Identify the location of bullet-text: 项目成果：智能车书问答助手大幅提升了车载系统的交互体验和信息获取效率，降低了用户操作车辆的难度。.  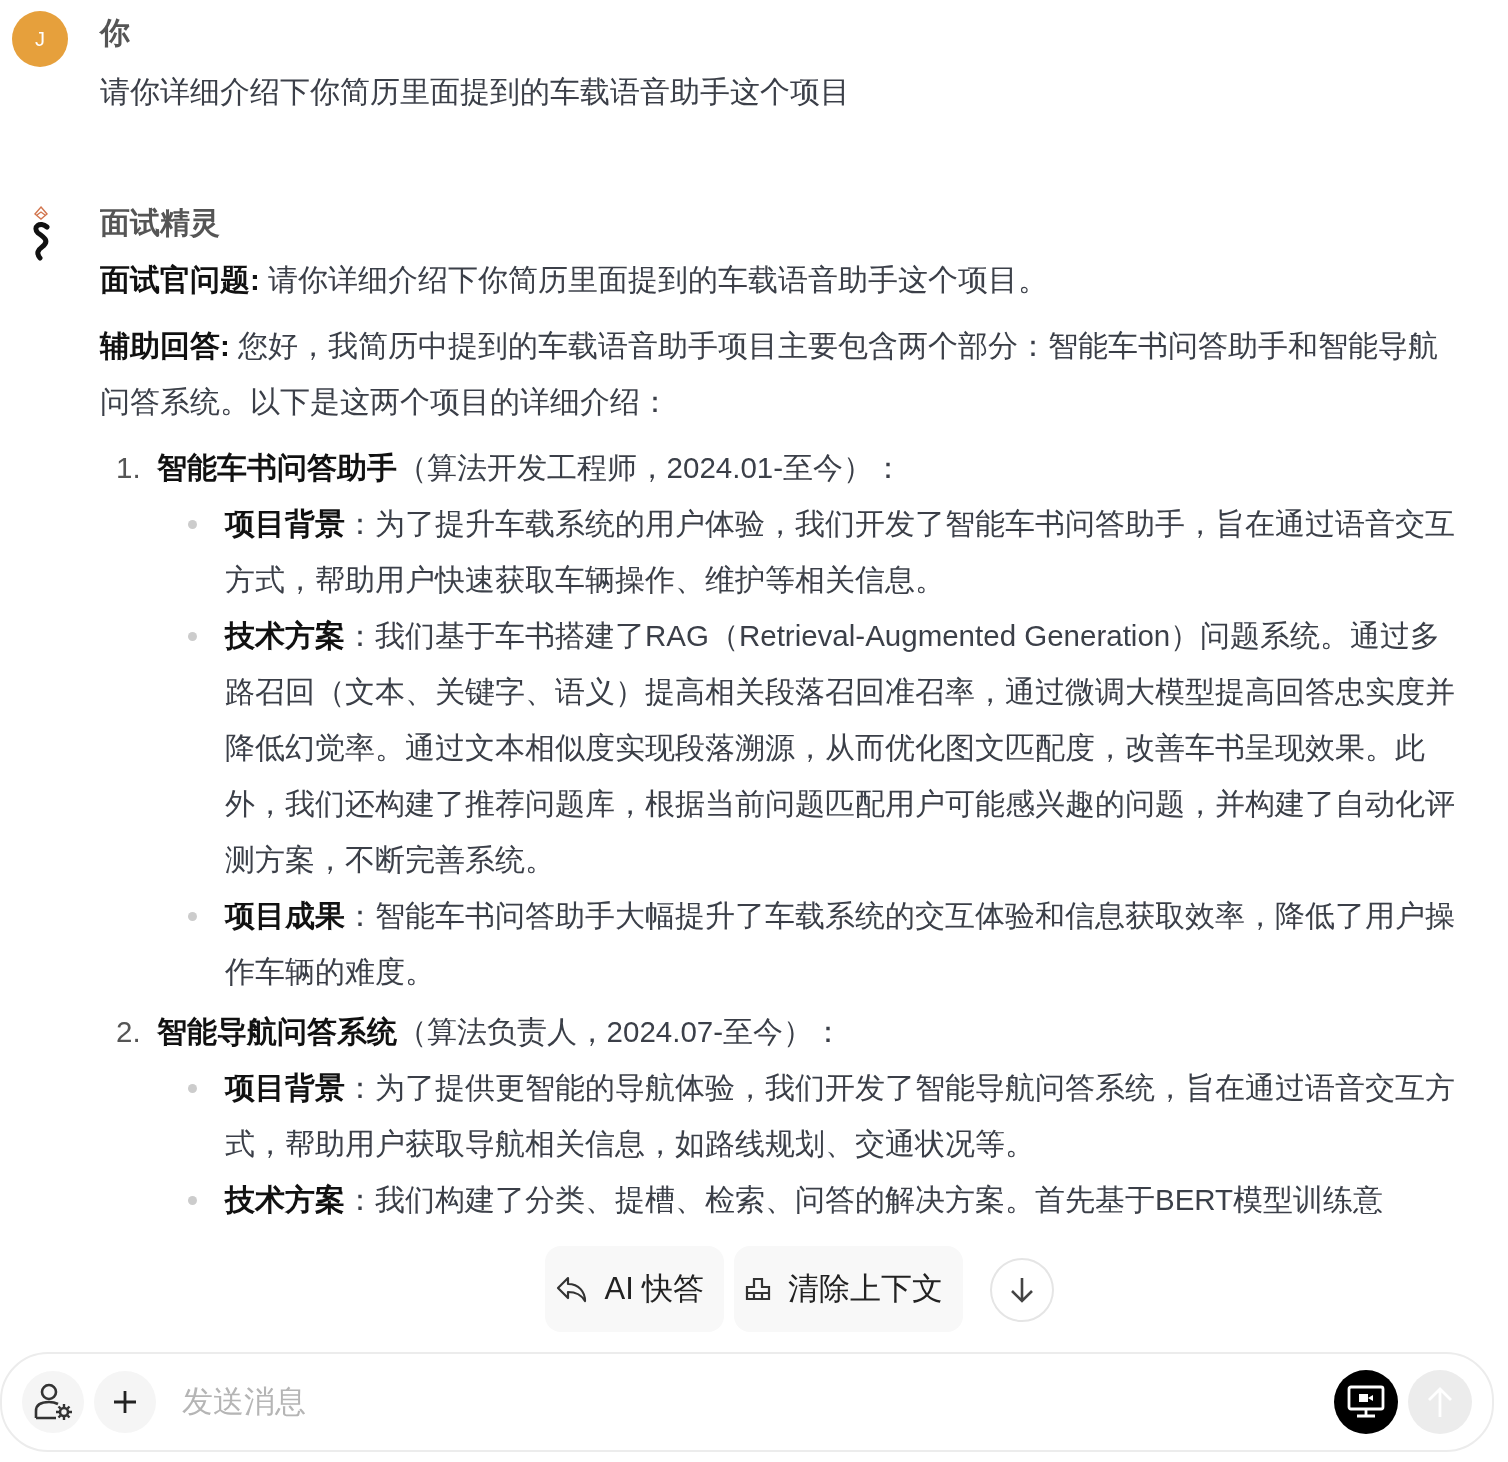
(840, 944).